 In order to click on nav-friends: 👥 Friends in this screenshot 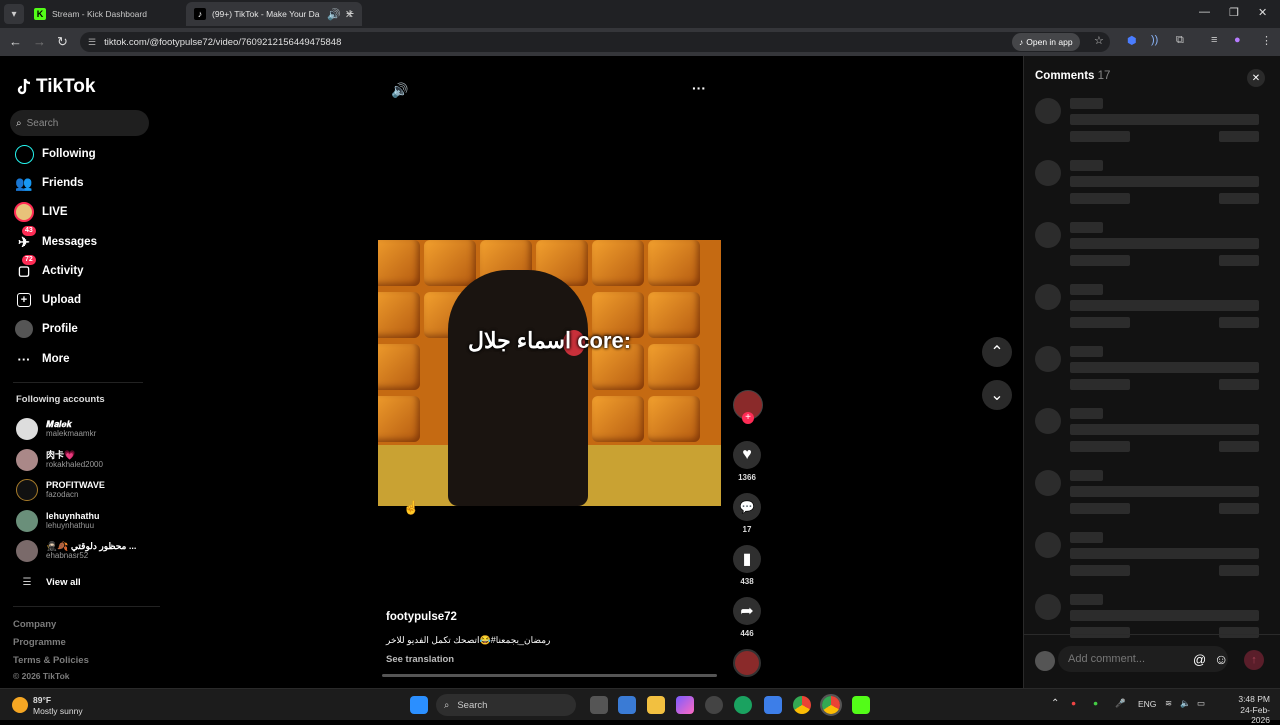, I will do `click(48, 183)`.